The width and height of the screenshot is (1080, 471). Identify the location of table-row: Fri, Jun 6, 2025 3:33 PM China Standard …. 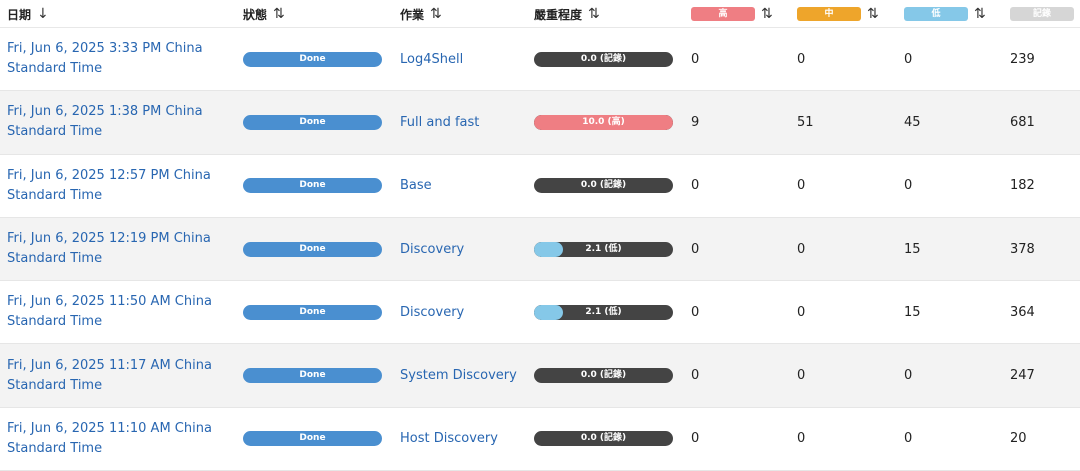
(540, 60).